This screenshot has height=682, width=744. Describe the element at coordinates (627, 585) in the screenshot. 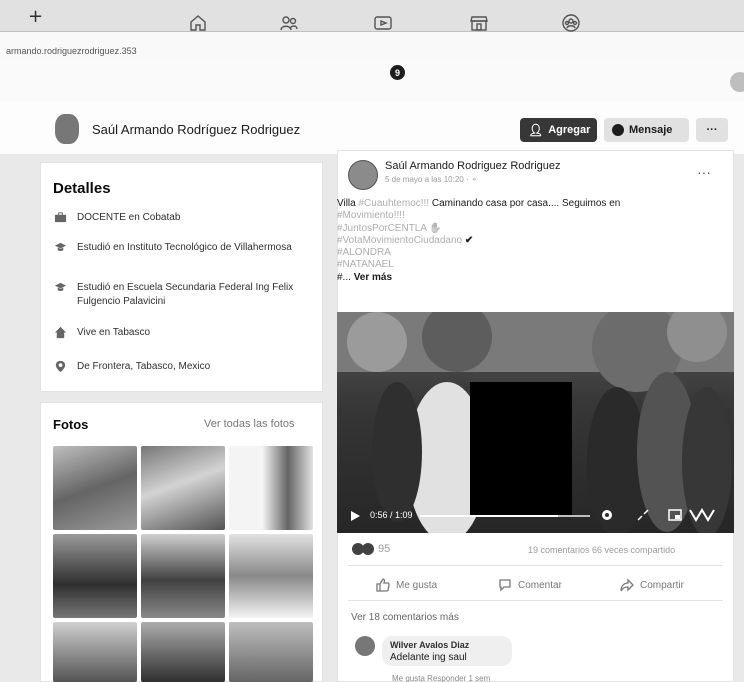

I see `share-arrow-icon` at that location.